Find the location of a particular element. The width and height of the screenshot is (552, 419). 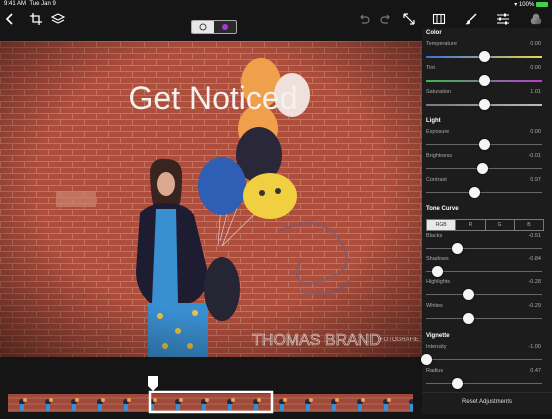

contrast-slider-knob is located at coordinates (475, 192).